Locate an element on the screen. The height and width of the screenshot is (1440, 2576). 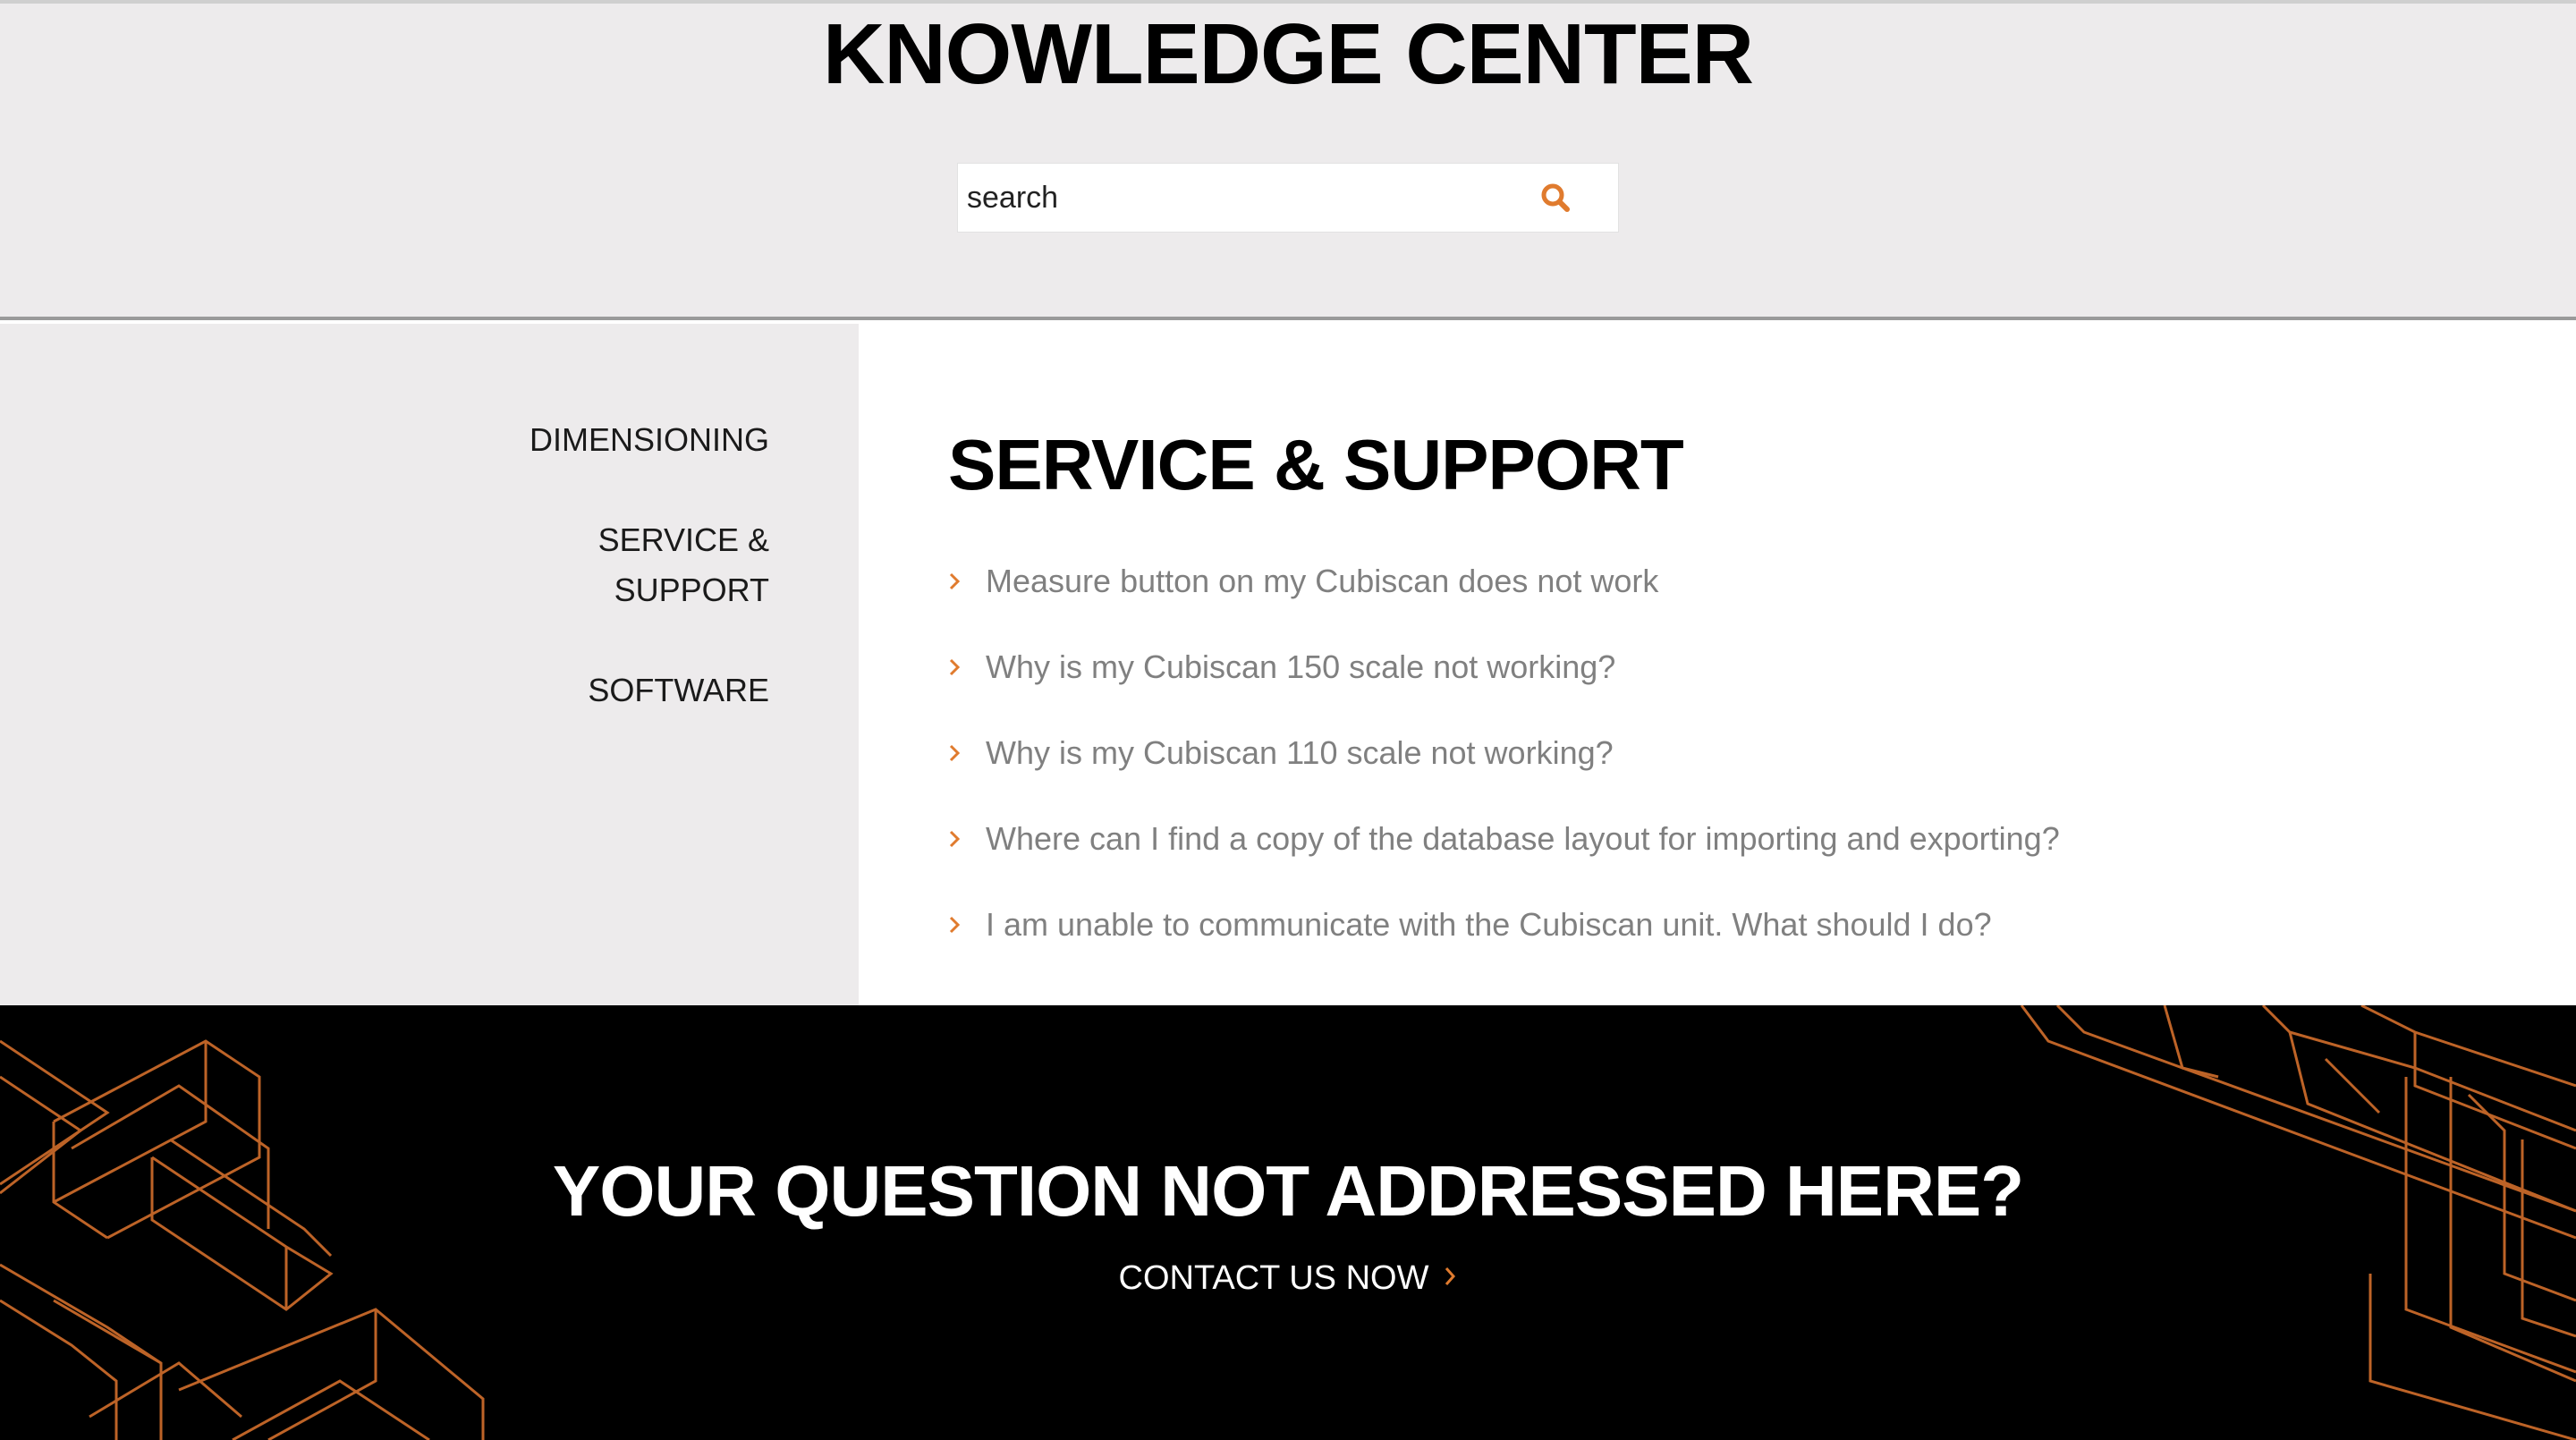
sidebar-item-label: DIMENSIONING is located at coordinates (649, 439).